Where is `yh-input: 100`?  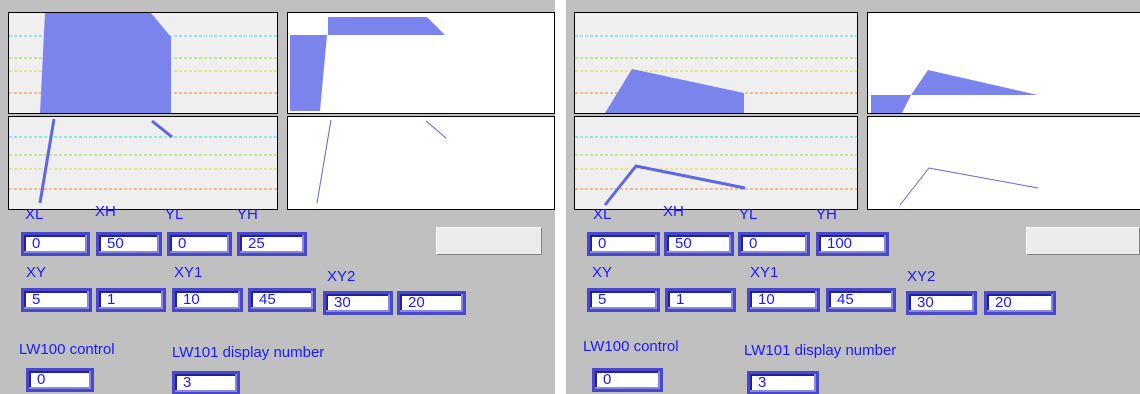 yh-input: 100 is located at coordinates (852, 244).